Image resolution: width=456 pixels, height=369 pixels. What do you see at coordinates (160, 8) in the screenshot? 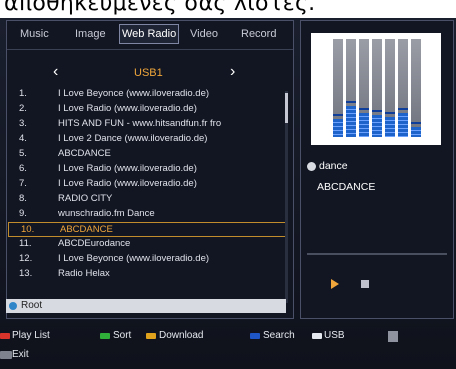
I see `caption-text: αποθηκευμένες σας λίστες.` at bounding box center [160, 8].